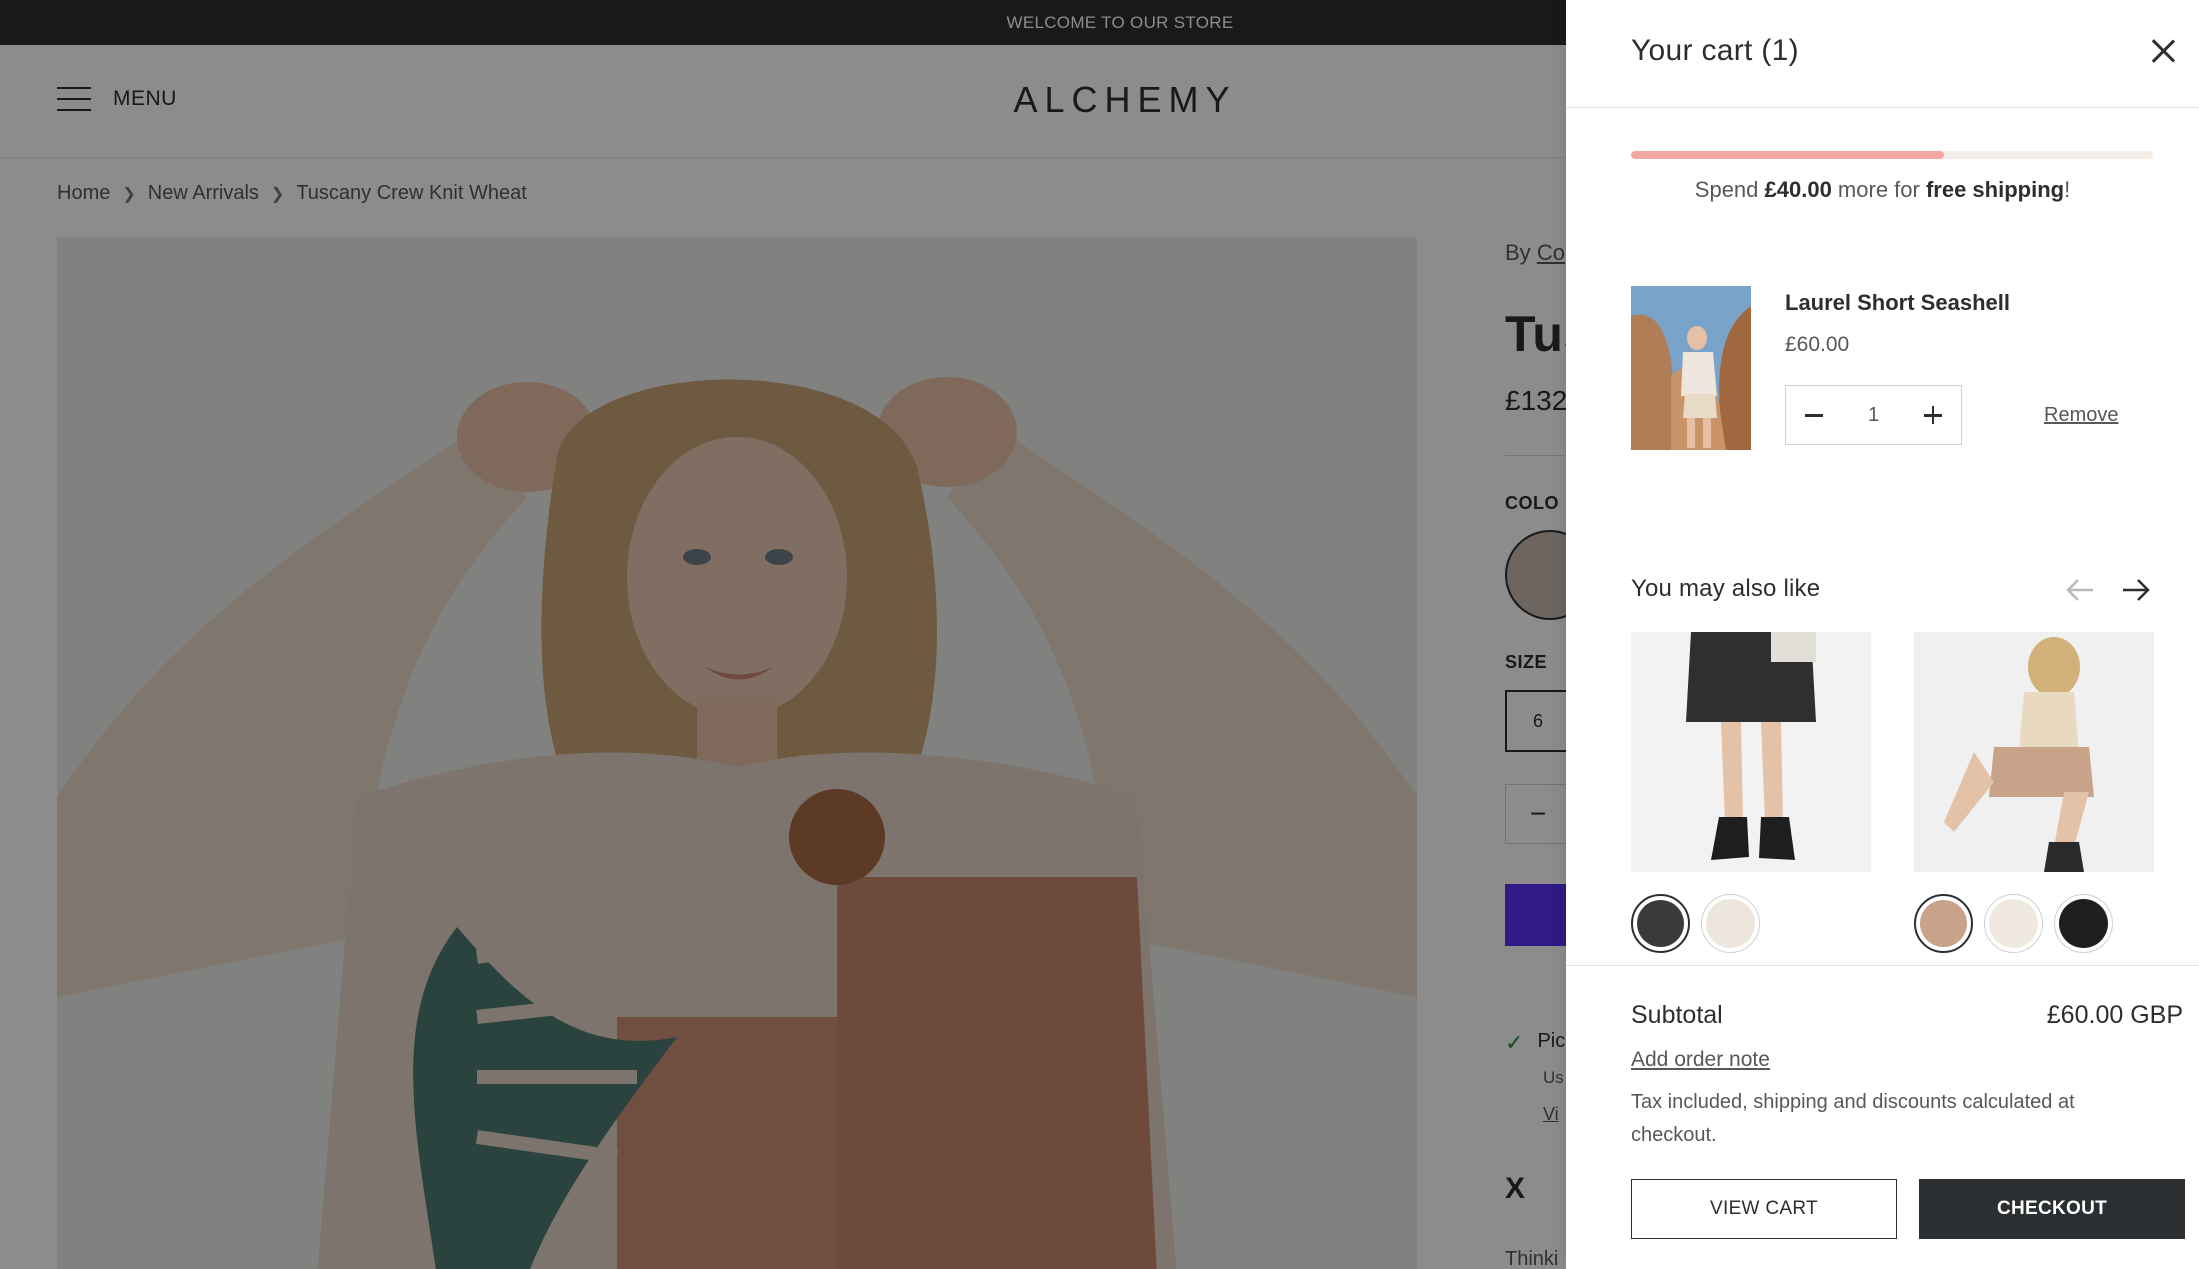 The height and width of the screenshot is (1269, 2199). Describe the element at coordinates (1897, 303) in the screenshot. I see `cart-item-name: Laurel Short Seashell` at that location.